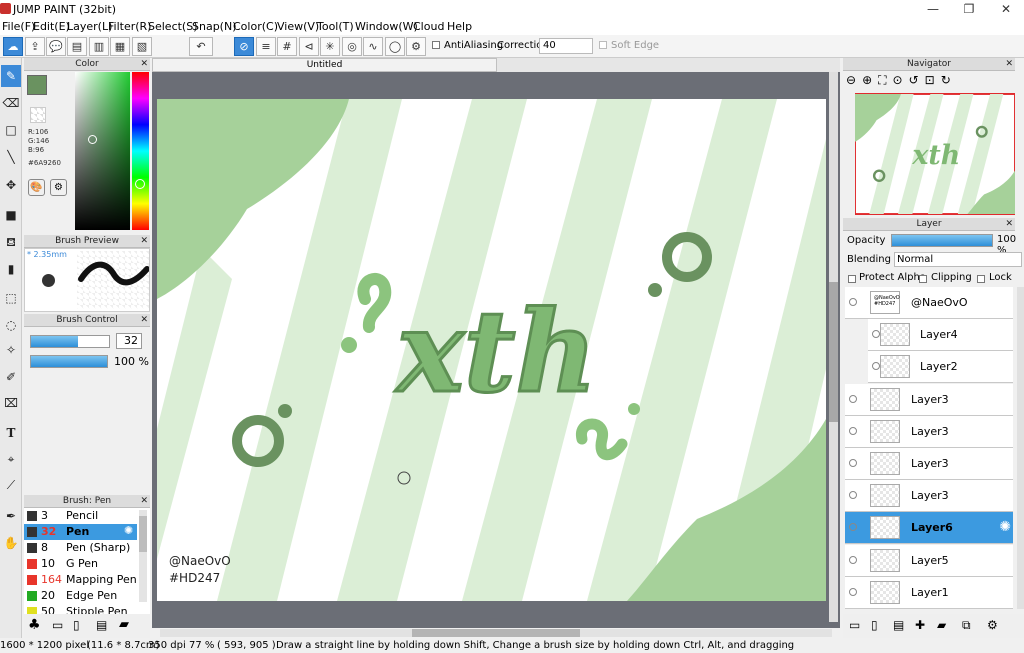 This screenshot has width=1024, height=653. What do you see at coordinates (1005, 527) in the screenshot?
I see `layer-settings-gear-icon: ✺` at bounding box center [1005, 527].